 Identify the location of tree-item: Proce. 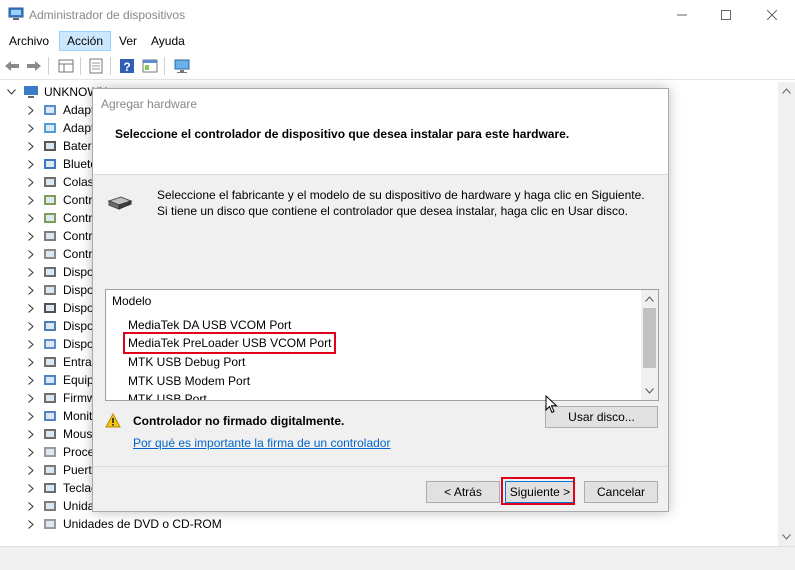
(50, 452).